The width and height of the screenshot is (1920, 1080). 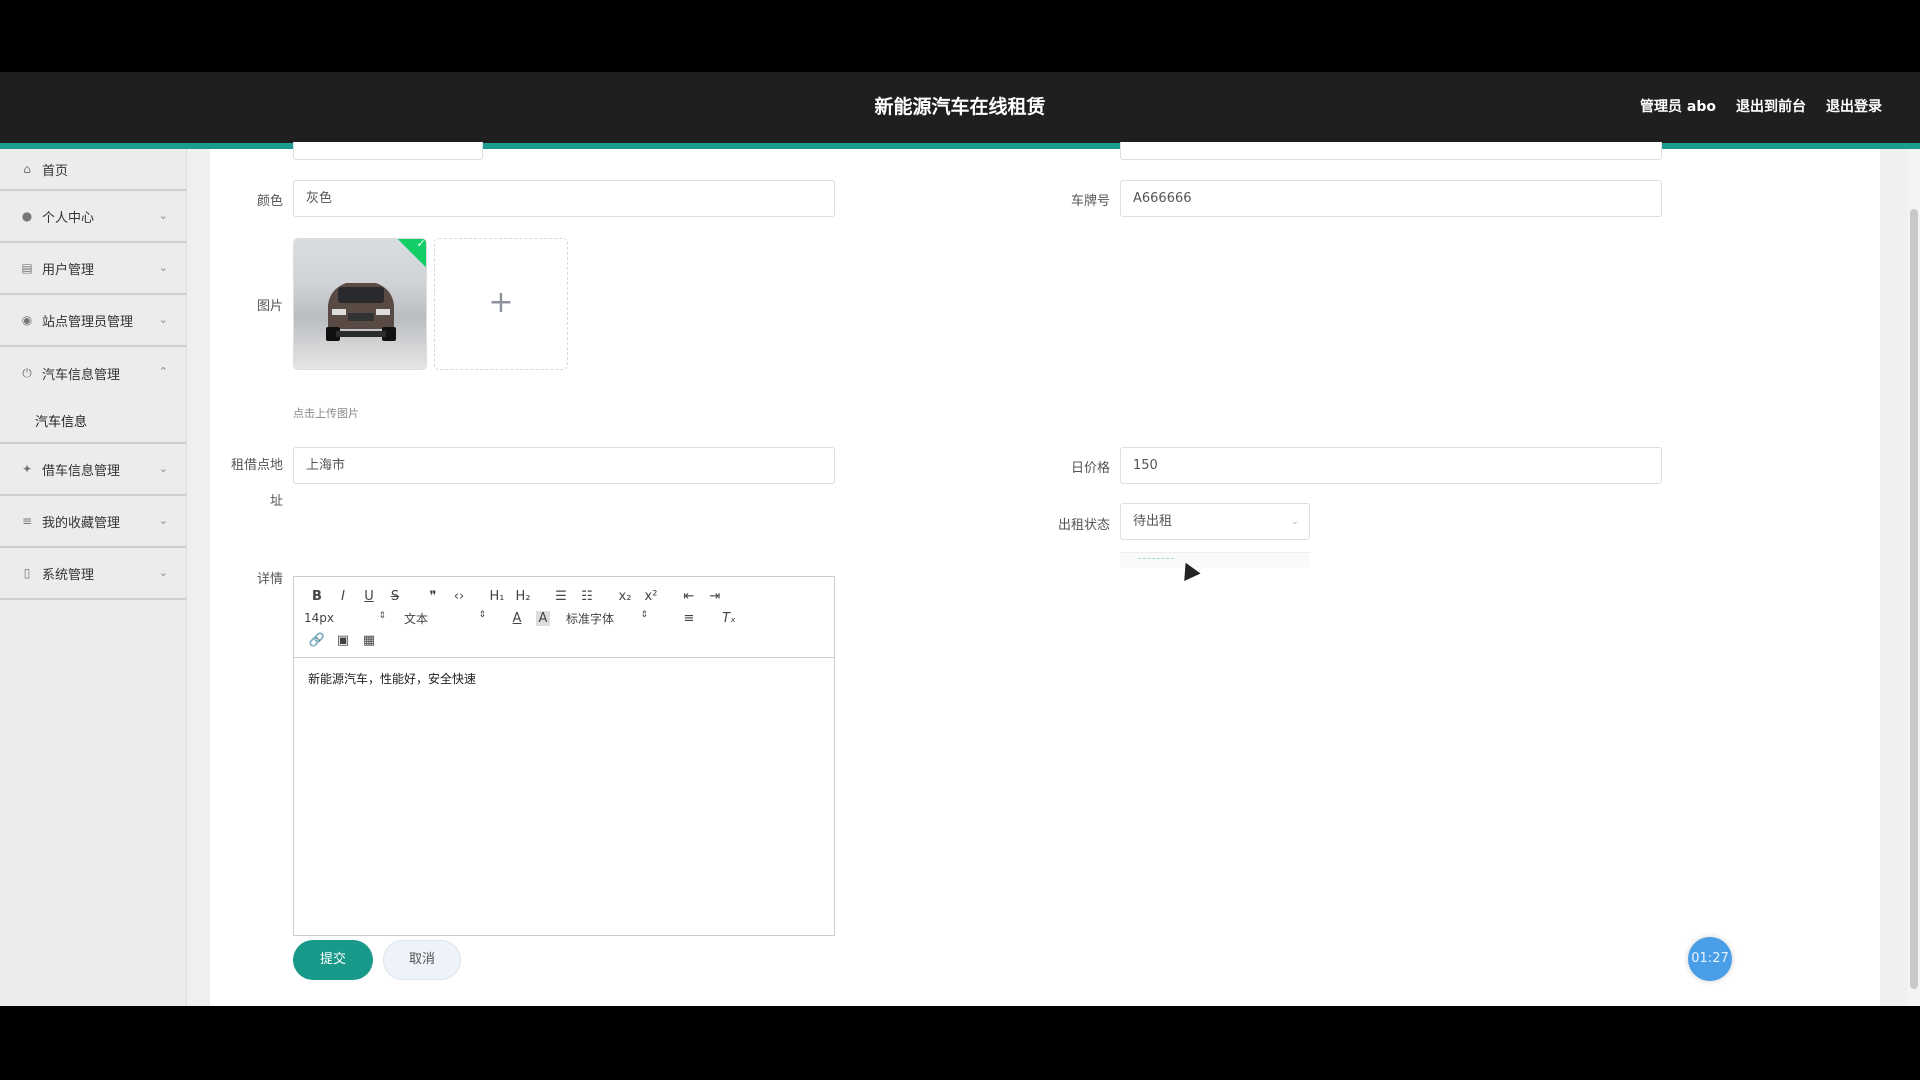 What do you see at coordinates (422, 960) in the screenshot?
I see `cancel-button: 取消` at bounding box center [422, 960].